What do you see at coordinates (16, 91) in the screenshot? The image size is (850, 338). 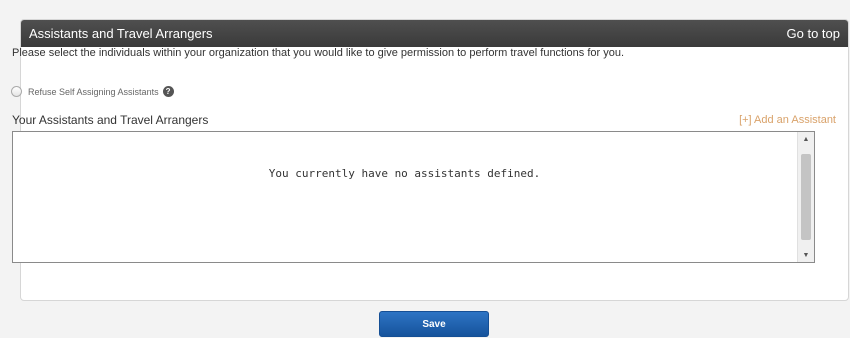 I see `refuse-self-assigning-checkbox` at bounding box center [16, 91].